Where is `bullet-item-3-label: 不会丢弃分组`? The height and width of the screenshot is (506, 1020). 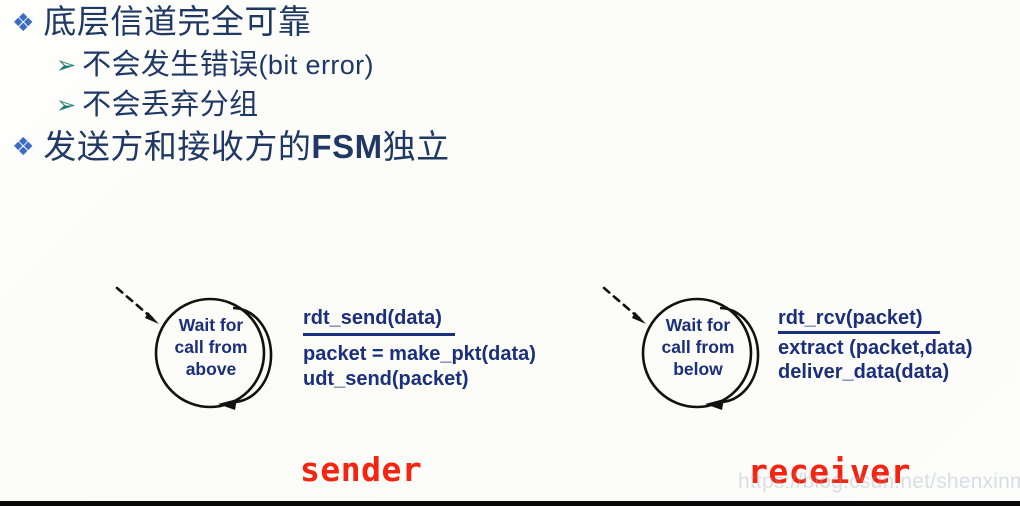 bullet-item-3-label: 不会丢弃分组 is located at coordinates (170, 105).